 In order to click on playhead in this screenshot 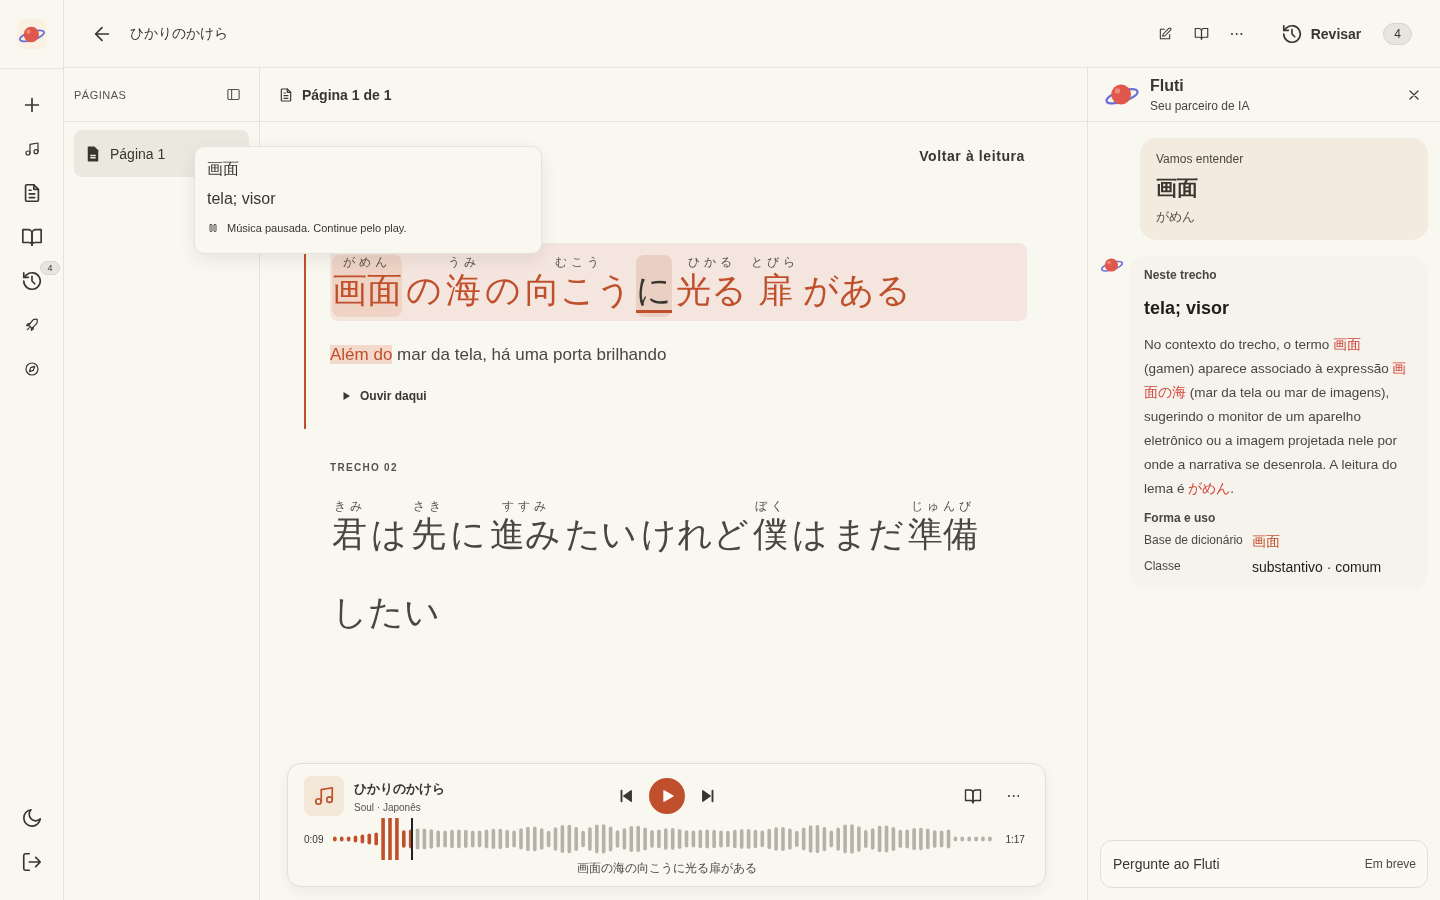, I will do `click(411, 839)`.